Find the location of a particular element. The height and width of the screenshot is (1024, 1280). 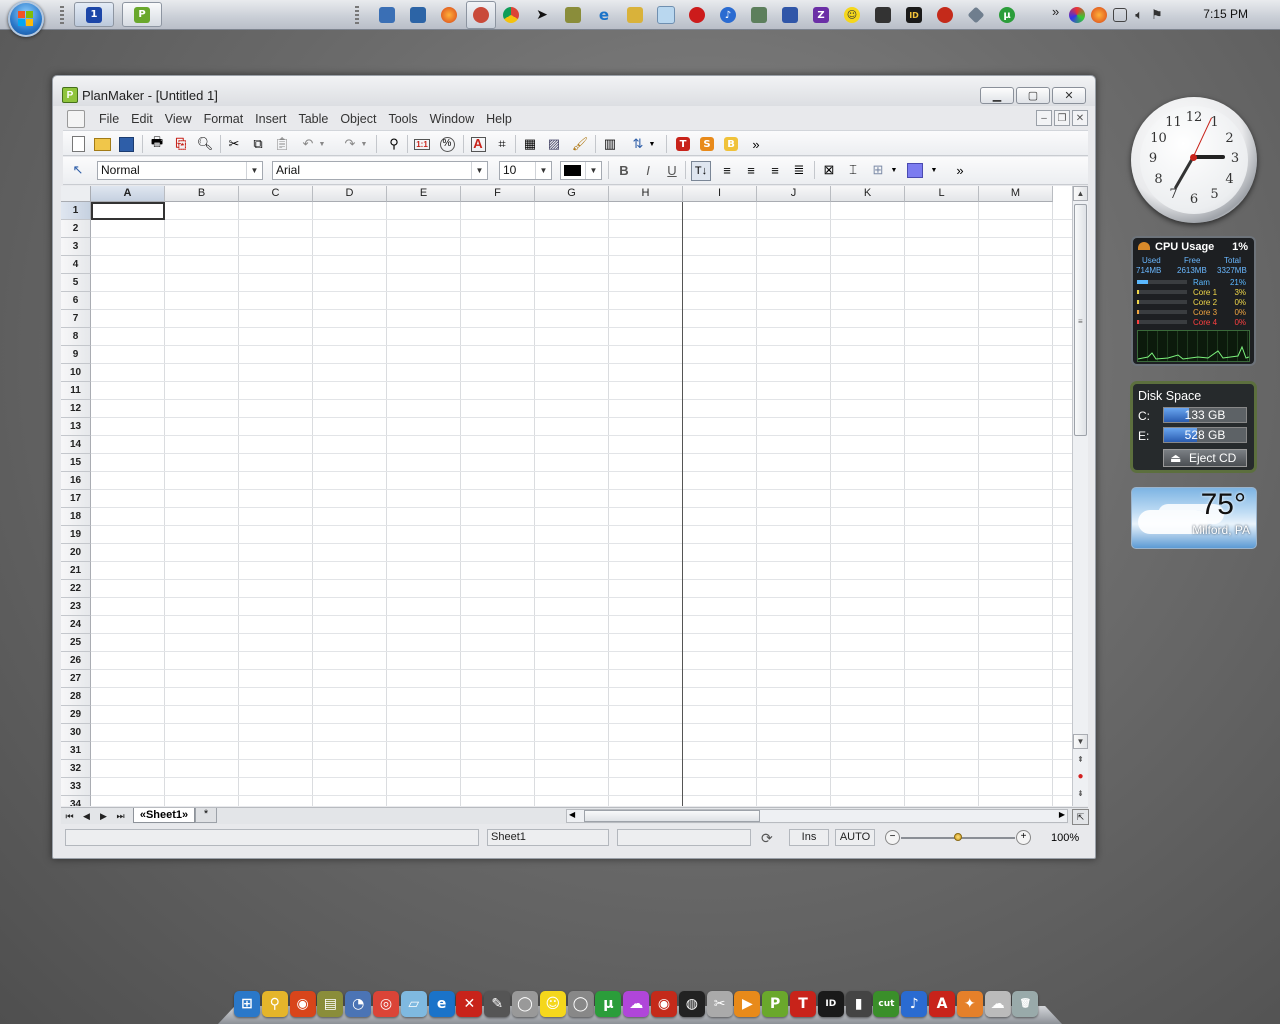

next-sheet-button: ▶ is located at coordinates (103, 816).